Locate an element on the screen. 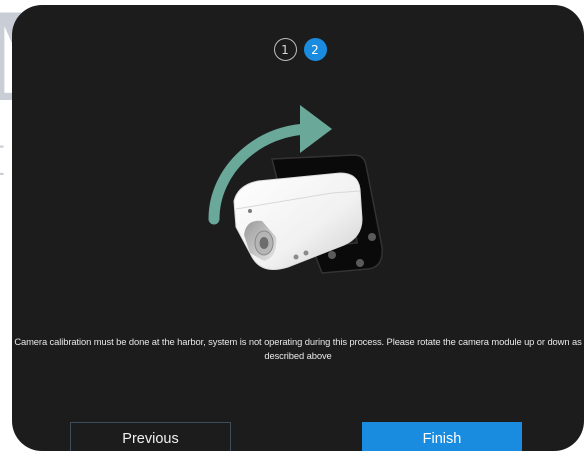  camera-module-rotate-illustration is located at coordinates (295, 189).